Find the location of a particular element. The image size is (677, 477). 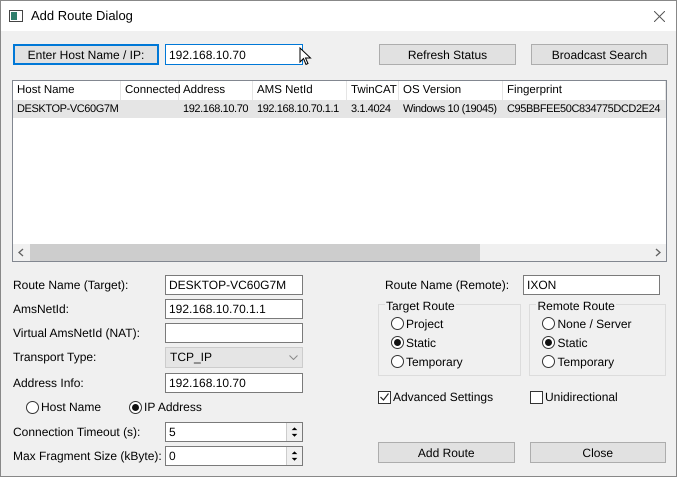

checkbox-option: Unidirectional is located at coordinates (574, 397).